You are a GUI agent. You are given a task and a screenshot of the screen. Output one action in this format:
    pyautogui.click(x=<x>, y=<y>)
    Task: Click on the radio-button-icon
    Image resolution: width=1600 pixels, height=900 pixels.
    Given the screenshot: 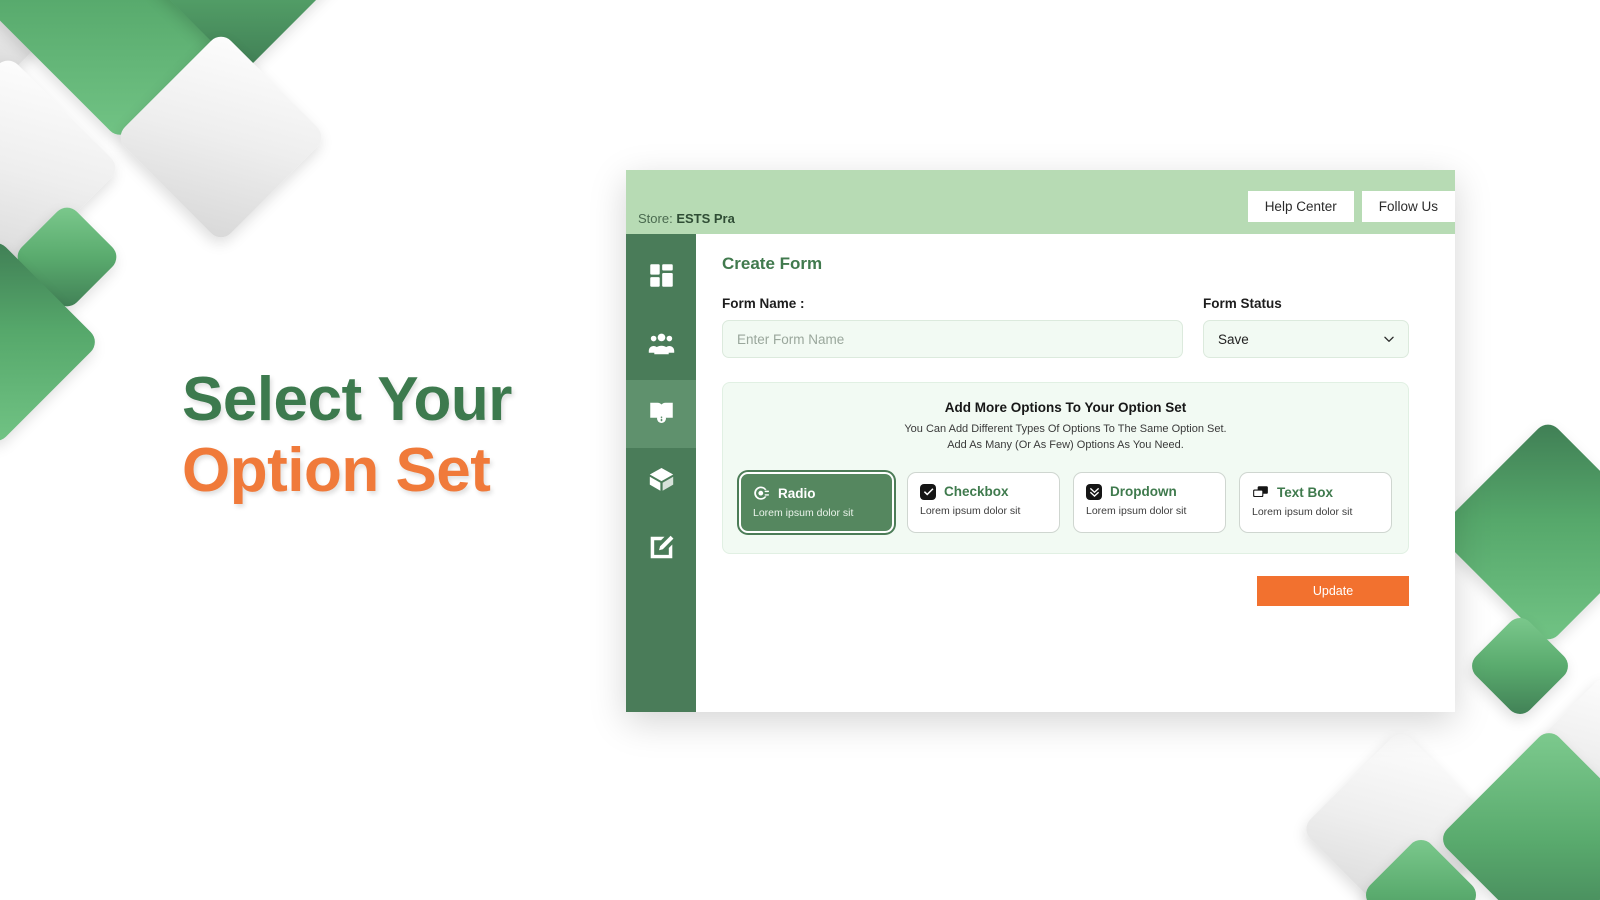 What is the action you would take?
    pyautogui.click(x=761, y=493)
    